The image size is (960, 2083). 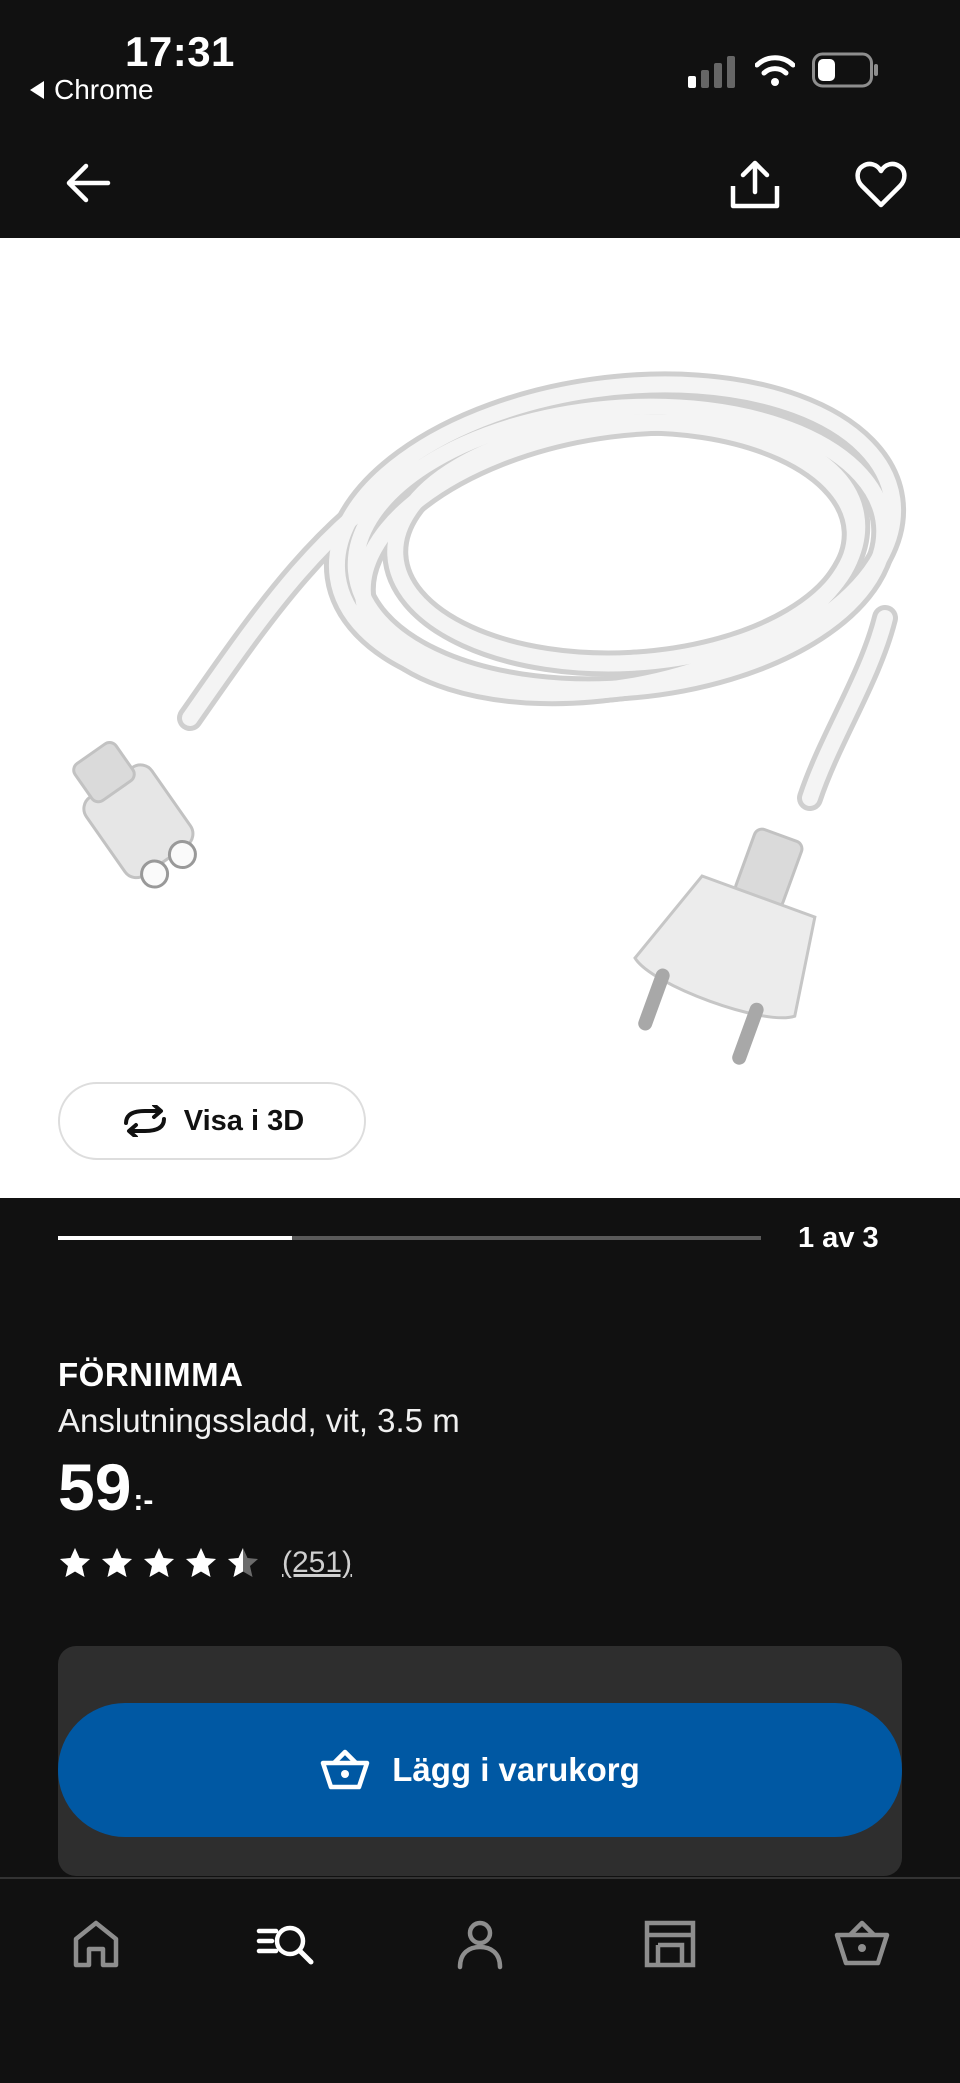 I want to click on price-value: 59, so click(x=95, y=1487).